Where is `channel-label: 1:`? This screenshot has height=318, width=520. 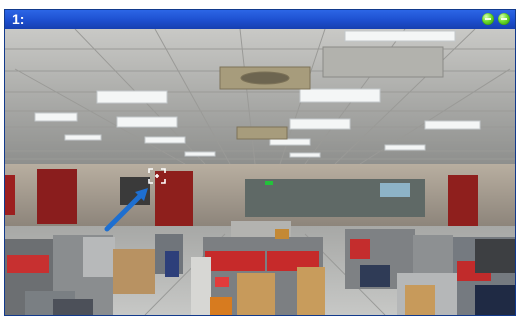
channel-label: 1: is located at coordinates (18, 19).